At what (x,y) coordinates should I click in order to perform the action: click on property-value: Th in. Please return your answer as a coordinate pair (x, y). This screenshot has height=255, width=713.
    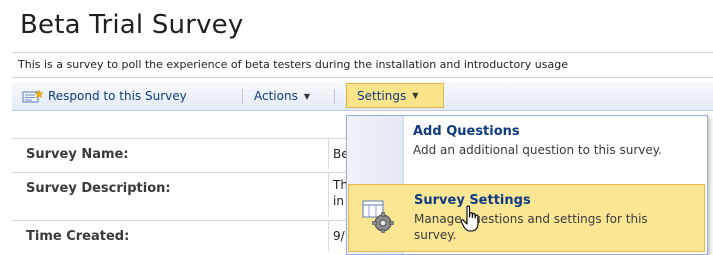
    Looking at the image, I should click on (338, 195).